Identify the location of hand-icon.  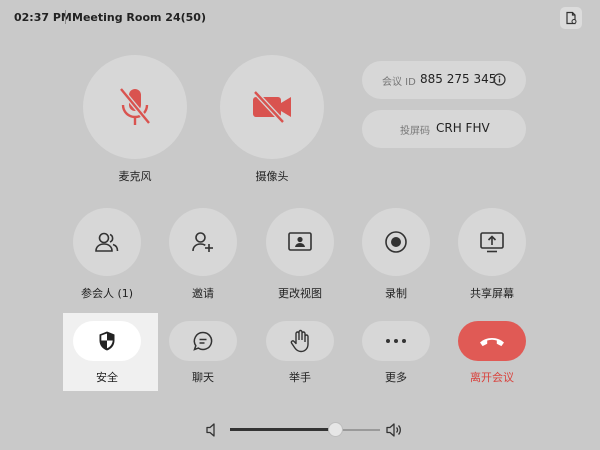
(299, 341).